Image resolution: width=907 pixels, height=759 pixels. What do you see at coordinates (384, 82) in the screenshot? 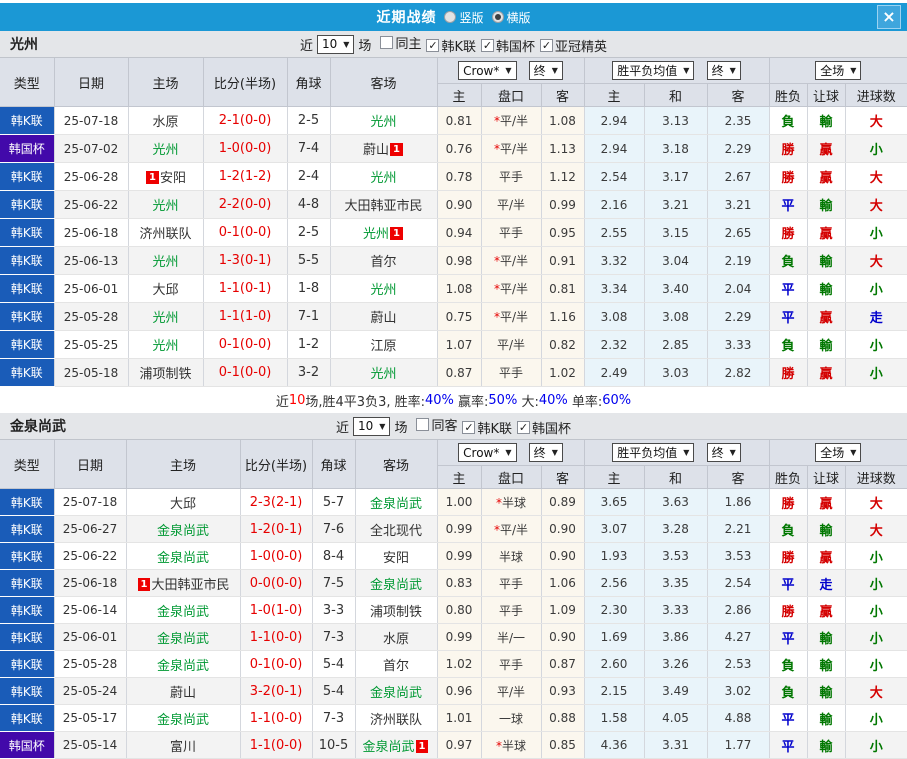
I see `col-away: 客场` at bounding box center [384, 82].